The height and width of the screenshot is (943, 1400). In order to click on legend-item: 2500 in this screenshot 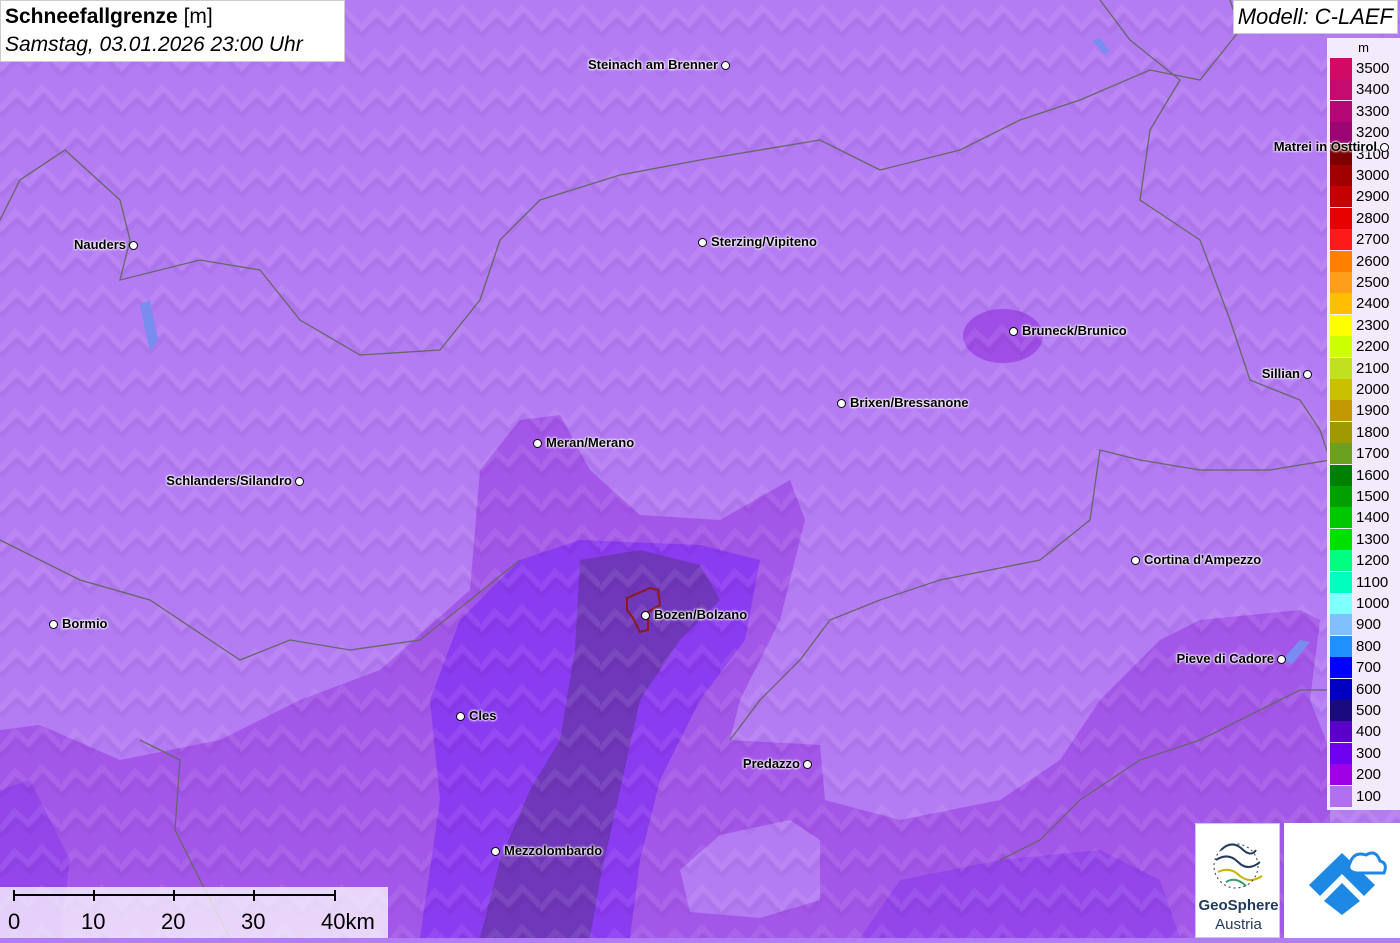, I will do `click(1364, 282)`.